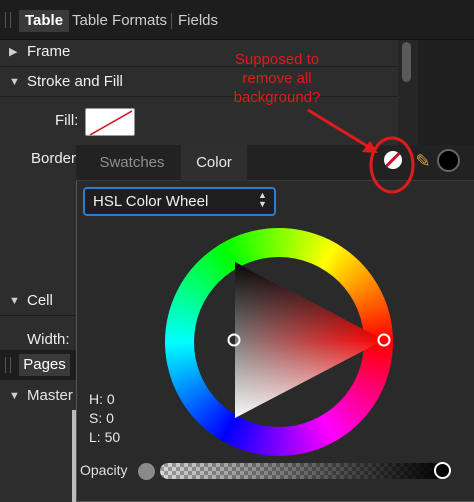 This screenshot has height=502, width=474. I want to click on section-cell: ▼ Cell, so click(38, 301).